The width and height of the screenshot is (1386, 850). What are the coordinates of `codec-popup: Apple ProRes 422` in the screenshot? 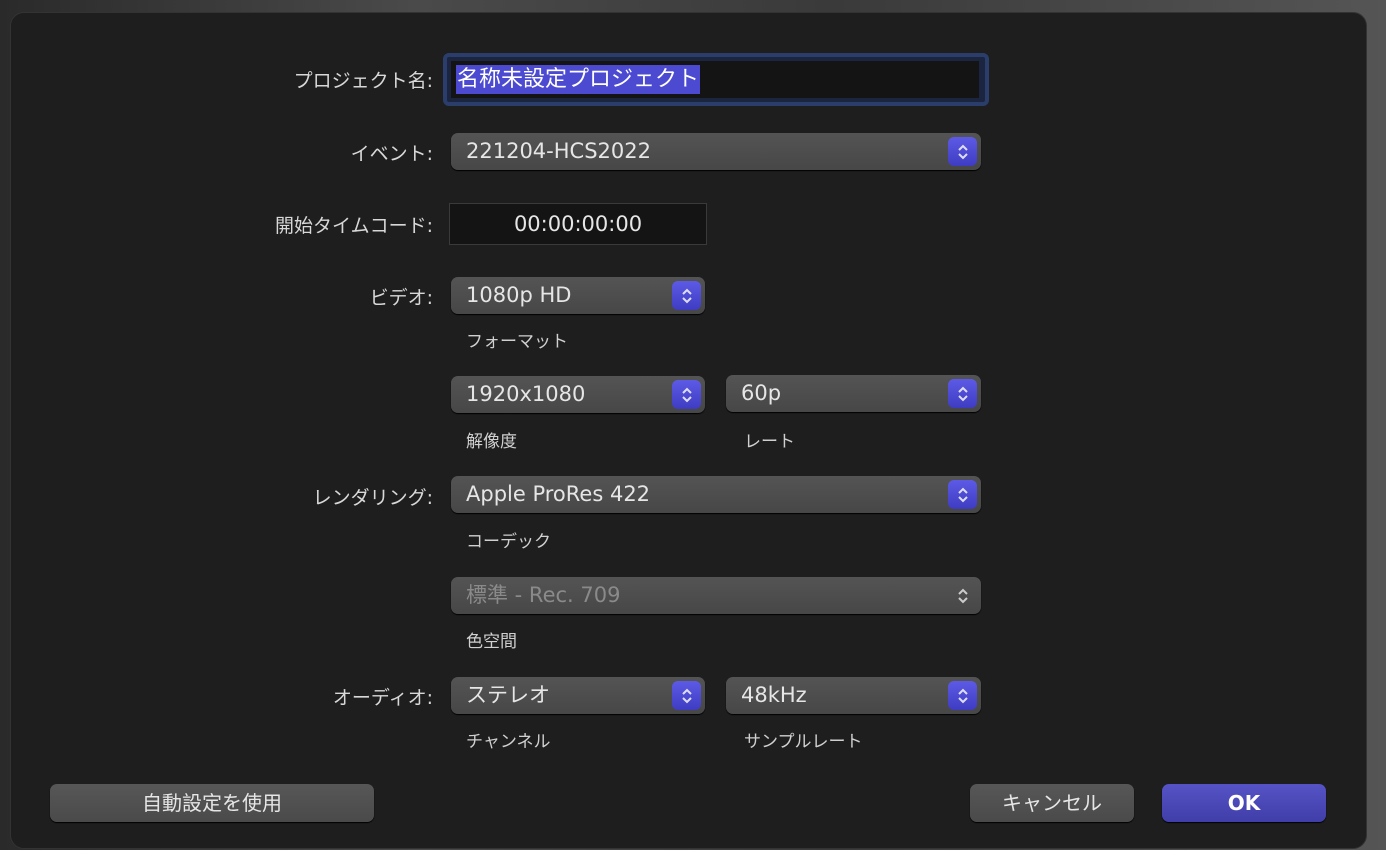 It's located at (716, 494).